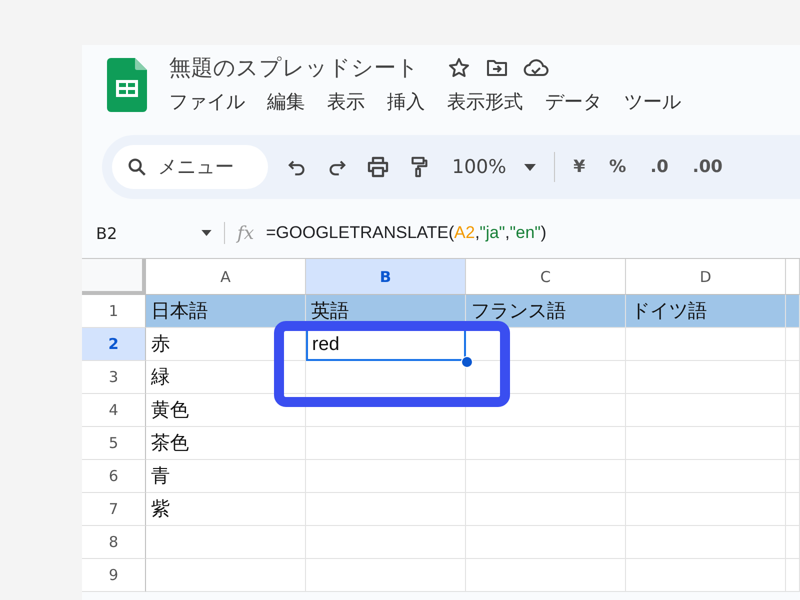 Image resolution: width=800 pixels, height=600 pixels. Describe the element at coordinates (190, 167) in the screenshot. I see `menu-search-field: メニュー` at that location.